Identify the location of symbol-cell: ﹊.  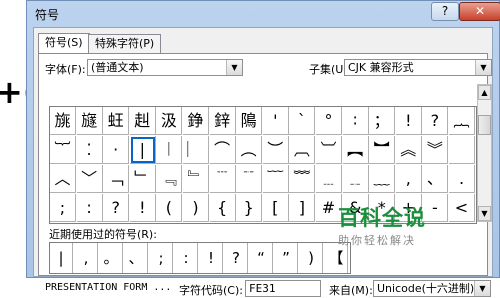
(249, 179).